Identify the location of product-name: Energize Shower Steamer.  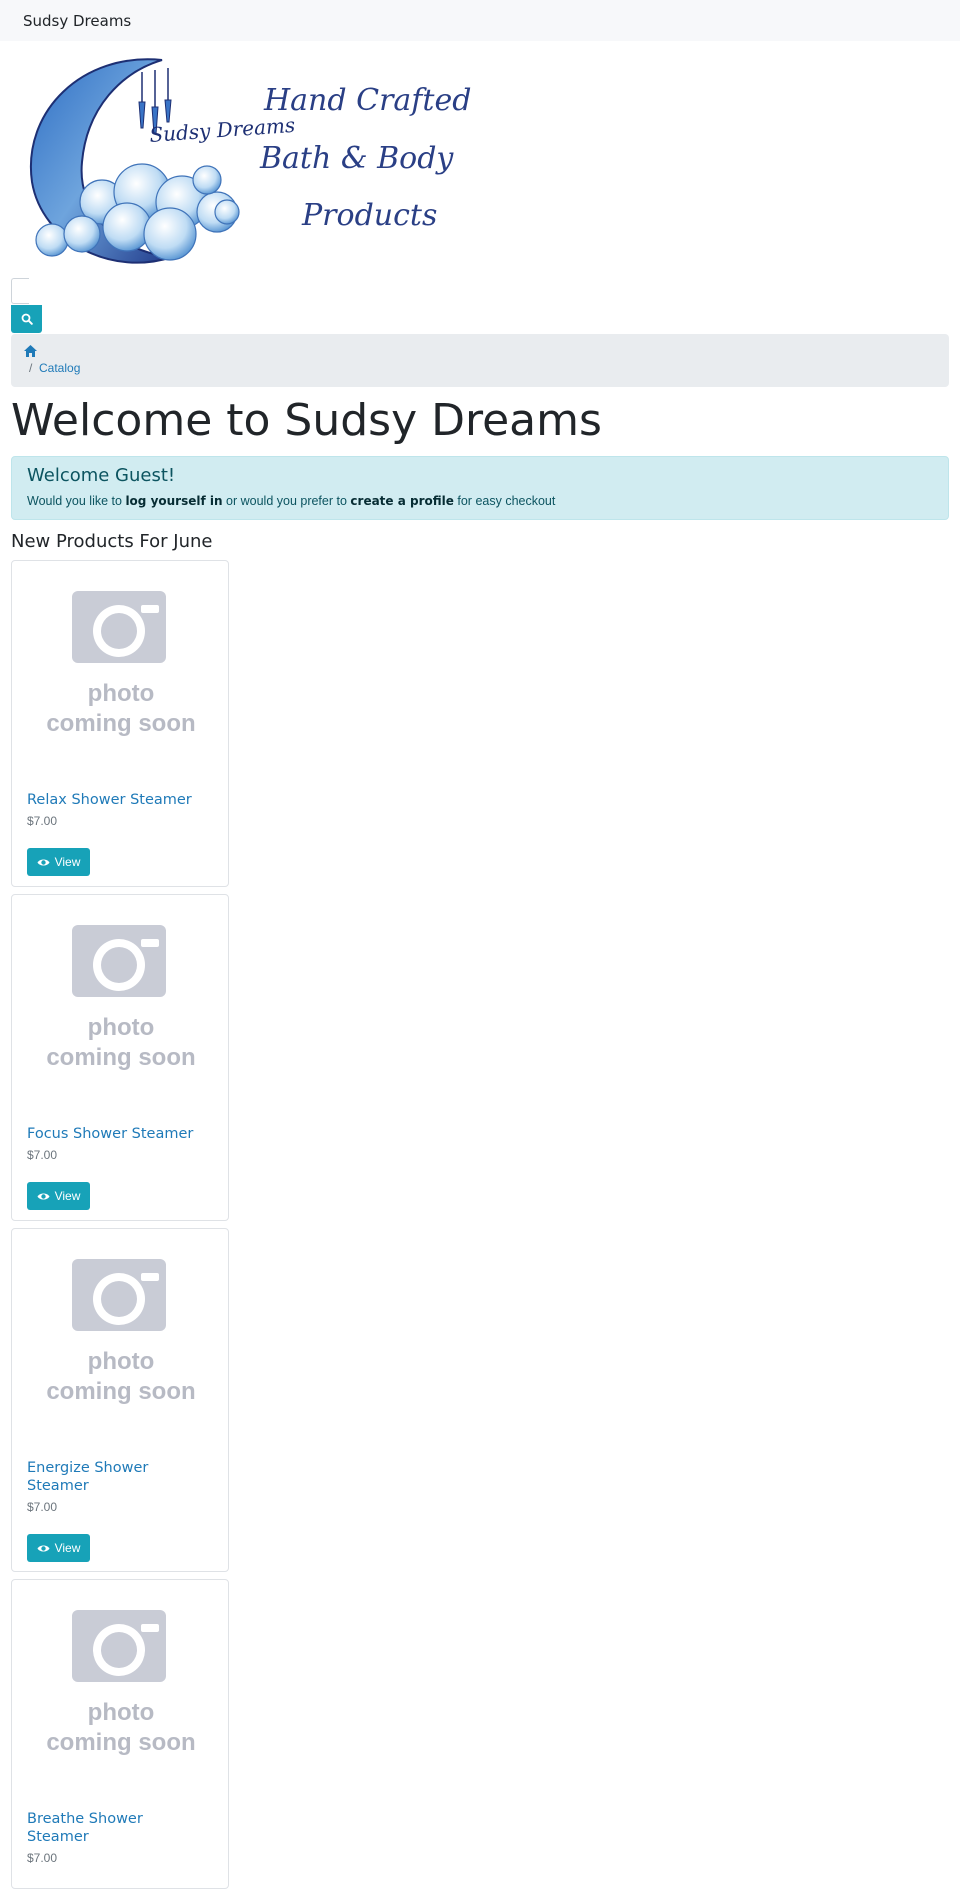
(117, 1477).